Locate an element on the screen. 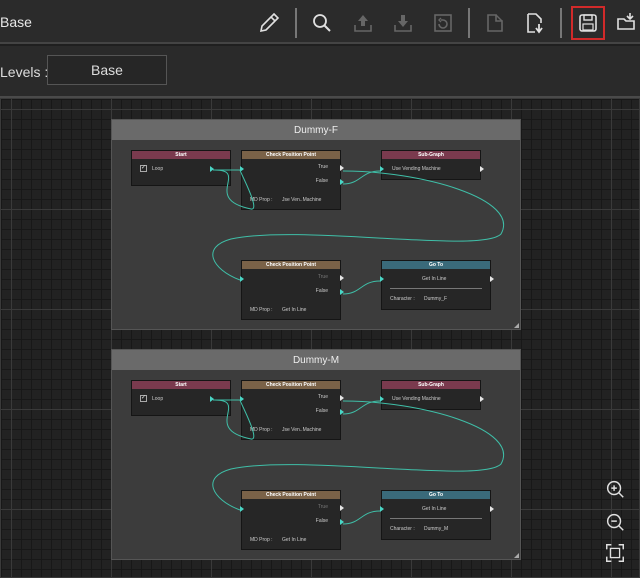  goto-node: Go To Get In Line Character : Dummy_M is located at coordinates (437, 515).